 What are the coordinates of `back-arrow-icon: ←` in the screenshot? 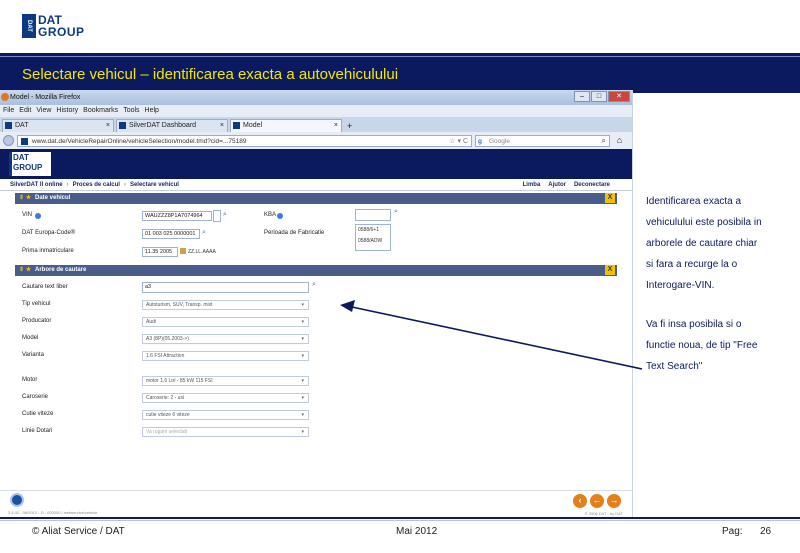 It's located at (597, 501).